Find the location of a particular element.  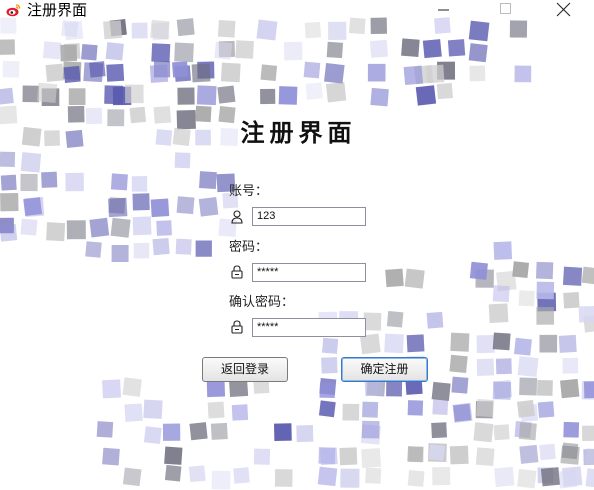

confirm-password-input: ***** is located at coordinates (309, 327).